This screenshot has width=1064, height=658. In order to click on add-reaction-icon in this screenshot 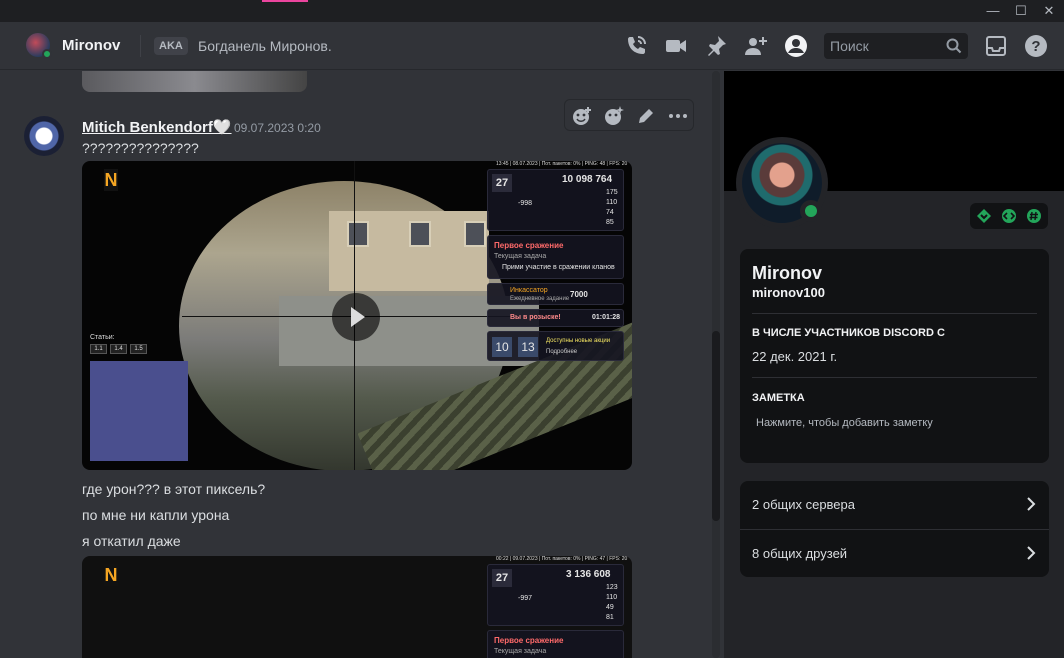, I will do `click(582, 116)`.